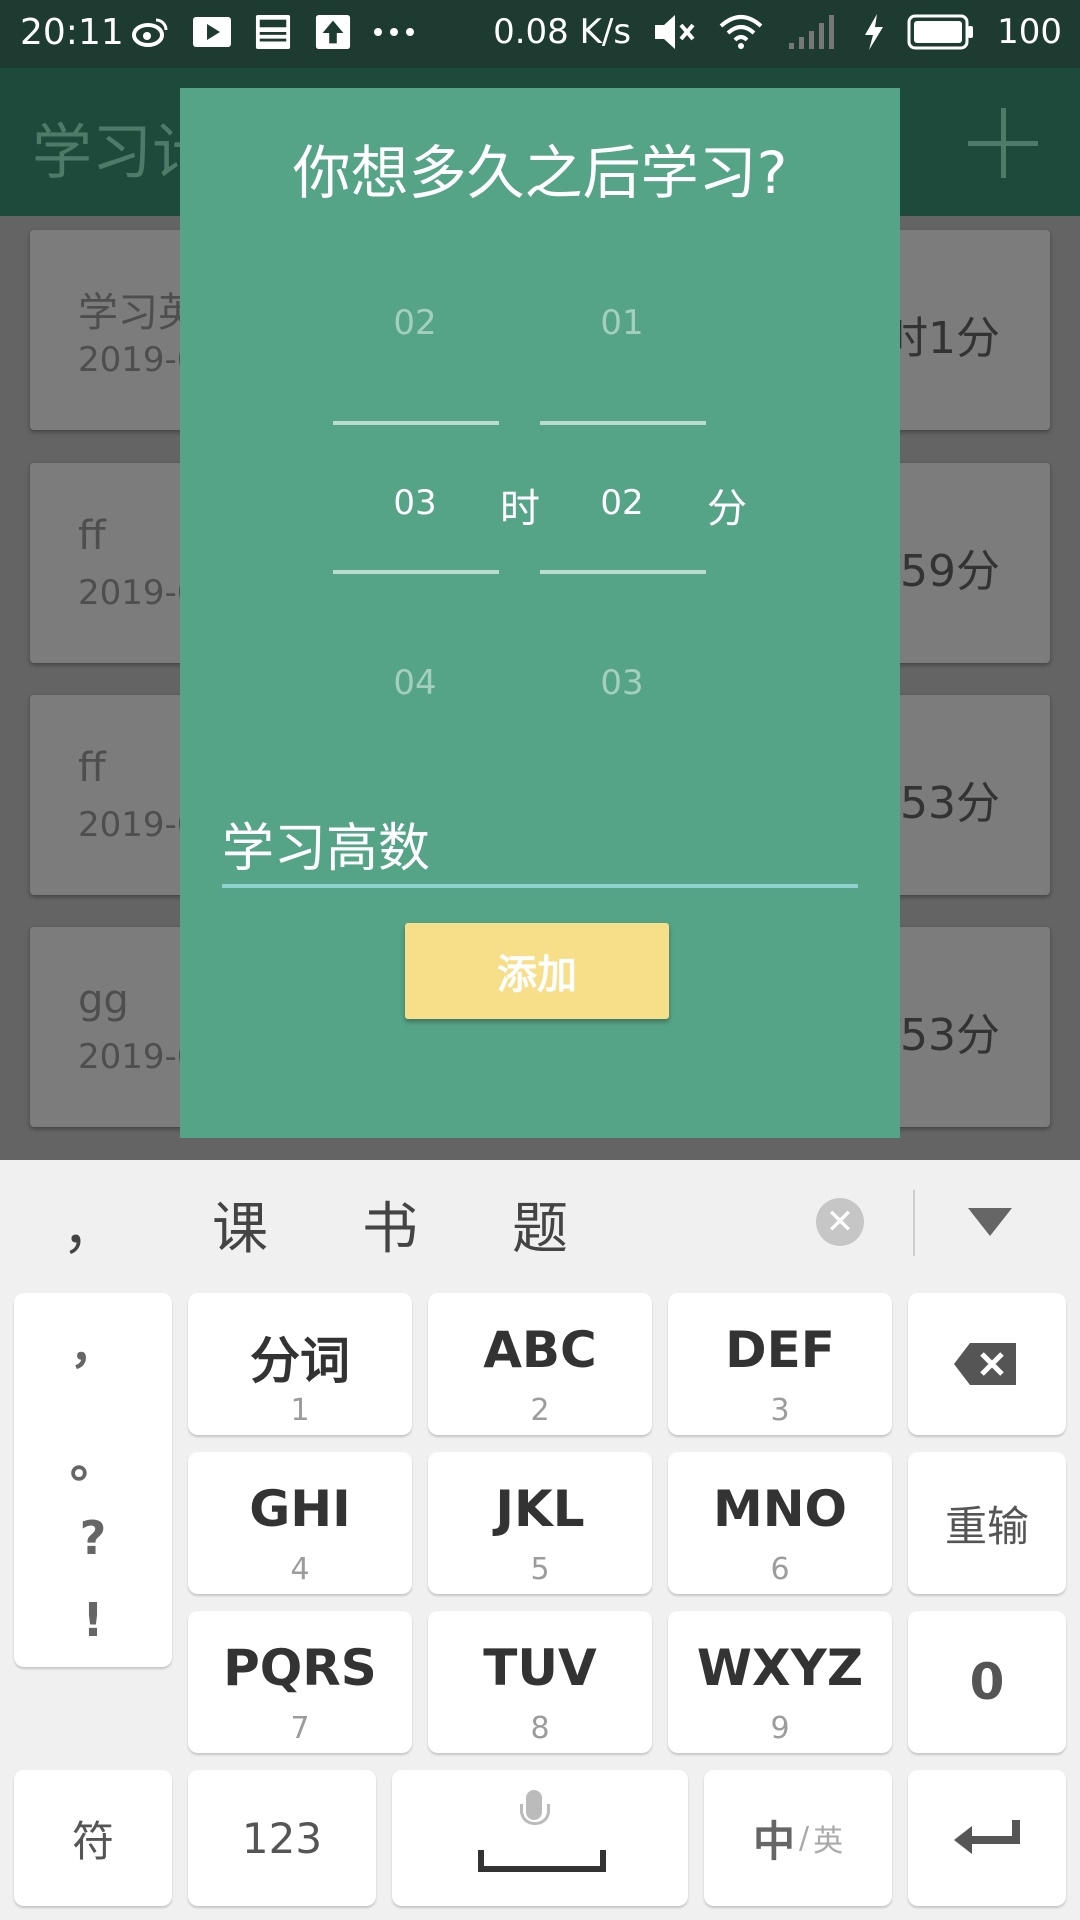 Image resolution: width=1080 pixels, height=1920 pixels. I want to click on add-button: 添加, so click(537, 971).